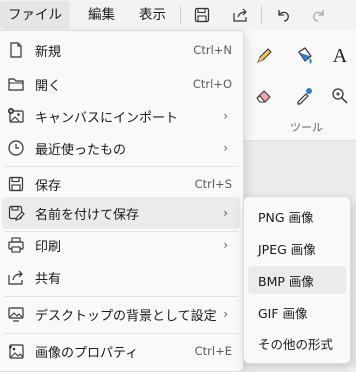  I want to click on submenu-item-bmp: BMP 画像, so click(297, 280).